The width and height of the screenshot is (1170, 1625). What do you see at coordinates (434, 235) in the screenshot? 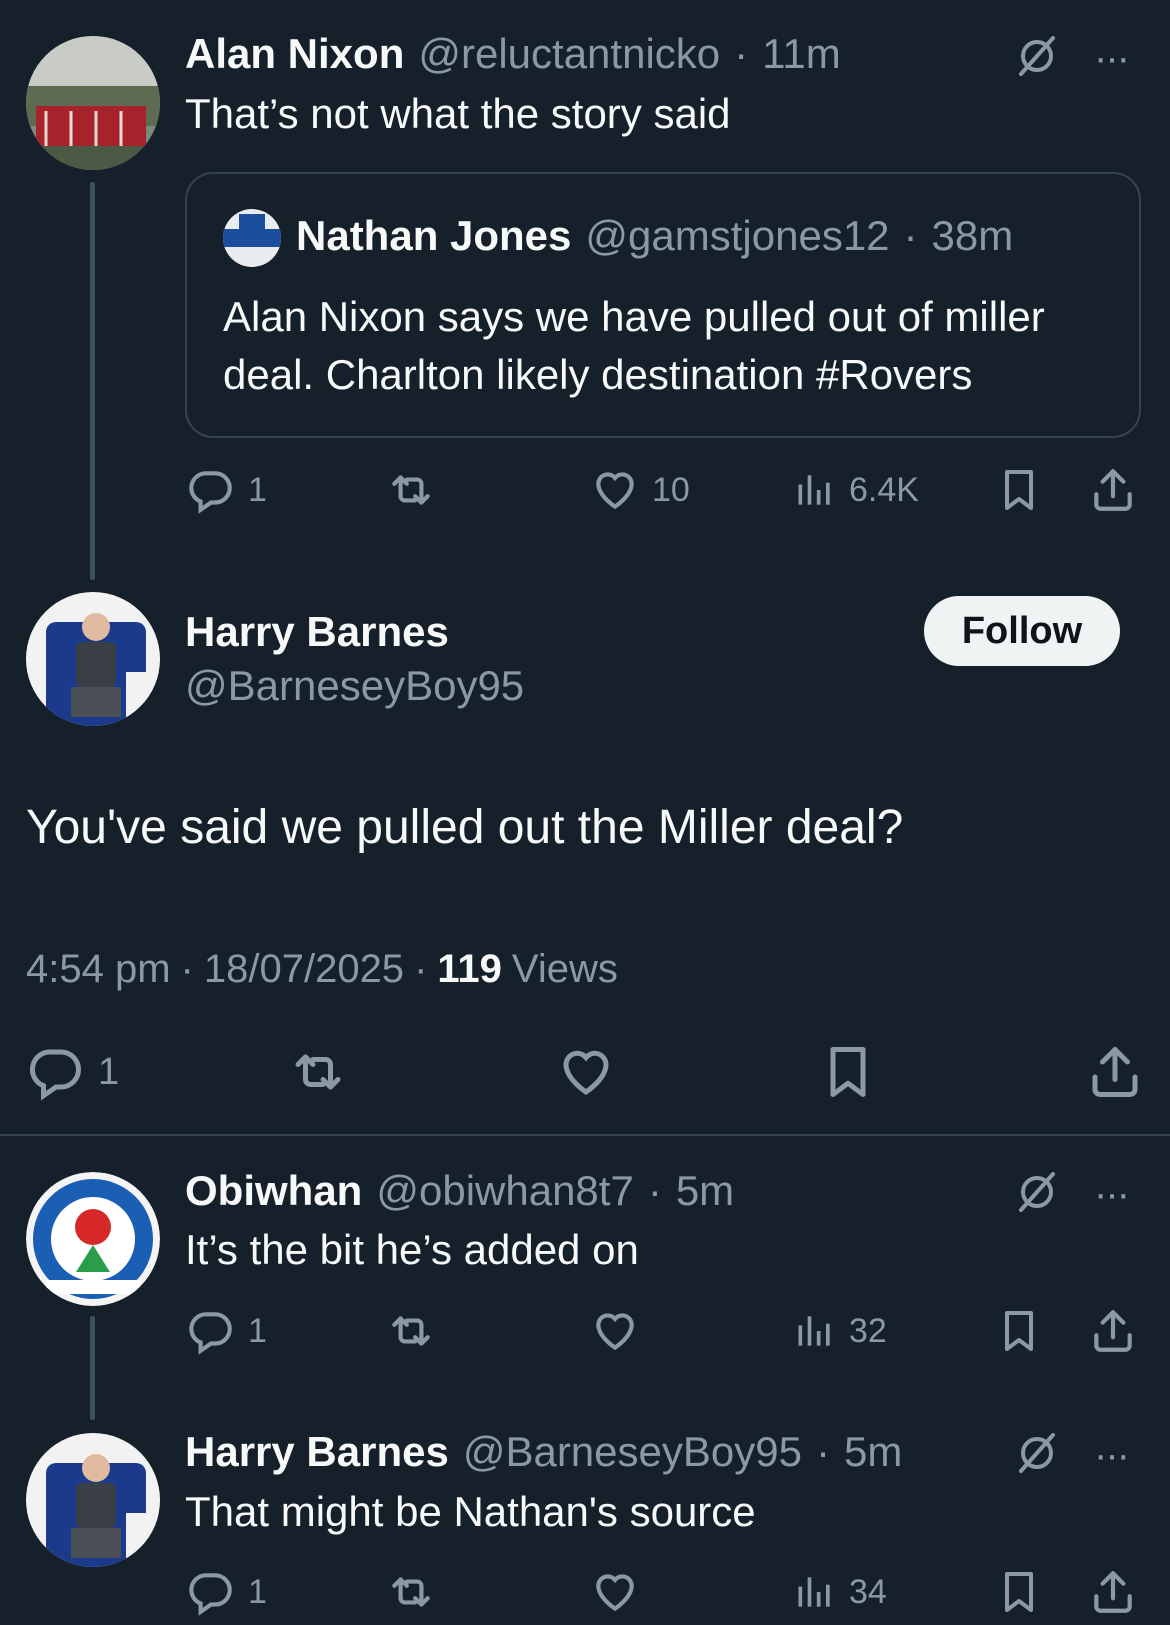
I see `quote-author-name: Nathan Jones` at bounding box center [434, 235].